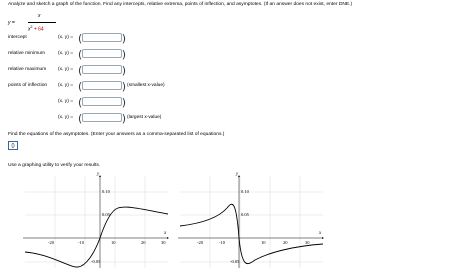 The width and height of the screenshot is (474, 270). Describe the element at coordinates (102, 38) in the screenshot. I see `intercept-input: ()` at that location.